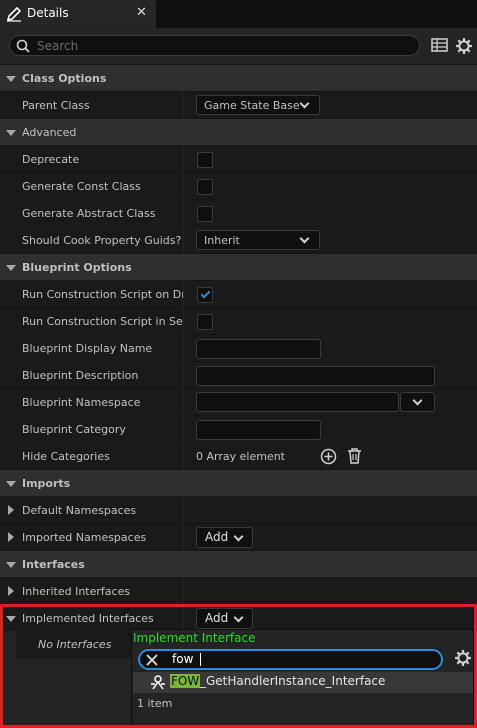 The image size is (477, 728). What do you see at coordinates (46, 483) in the screenshot?
I see `category-label: Imports` at bounding box center [46, 483].